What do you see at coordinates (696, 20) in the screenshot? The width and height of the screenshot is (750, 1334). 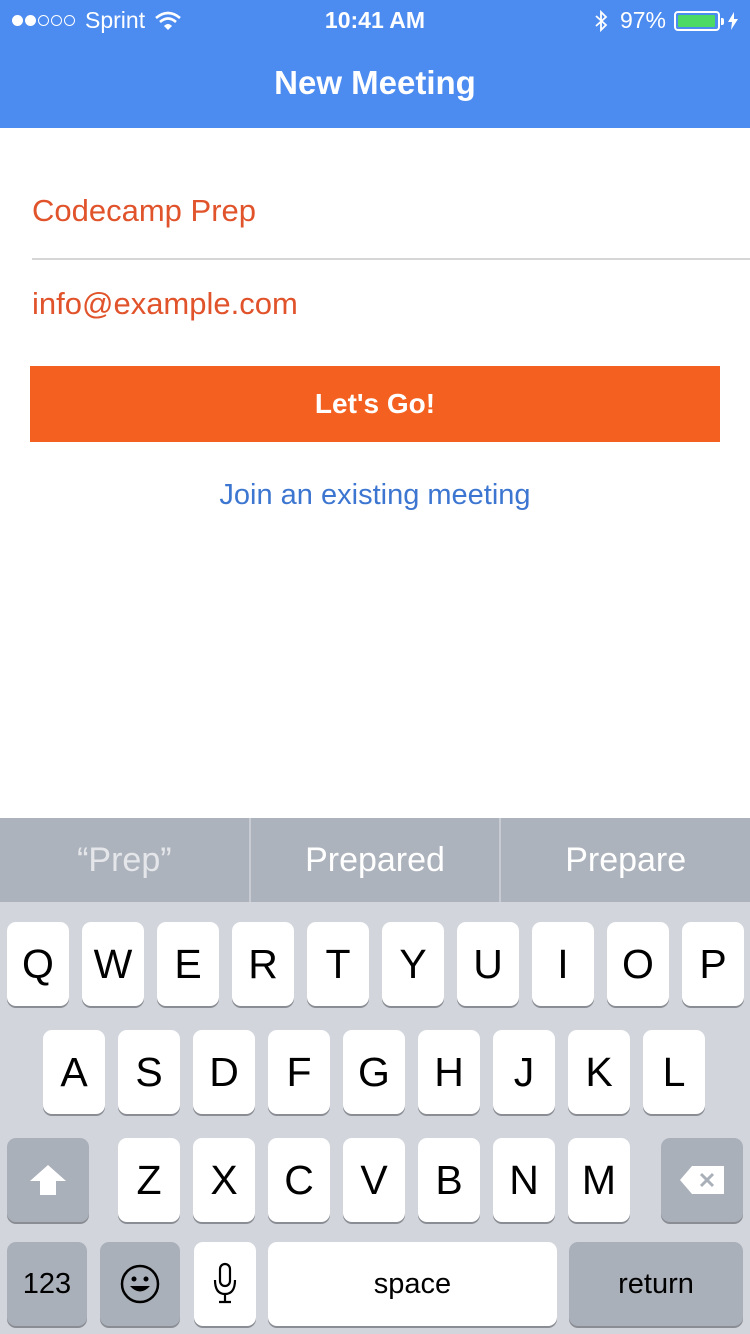 I see `battery-fill` at bounding box center [696, 20].